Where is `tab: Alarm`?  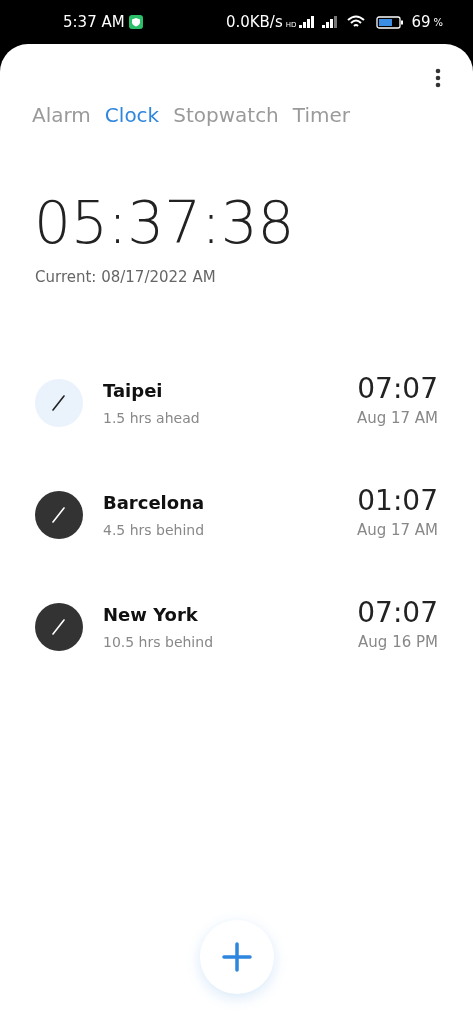 tab: Alarm is located at coordinates (61, 115).